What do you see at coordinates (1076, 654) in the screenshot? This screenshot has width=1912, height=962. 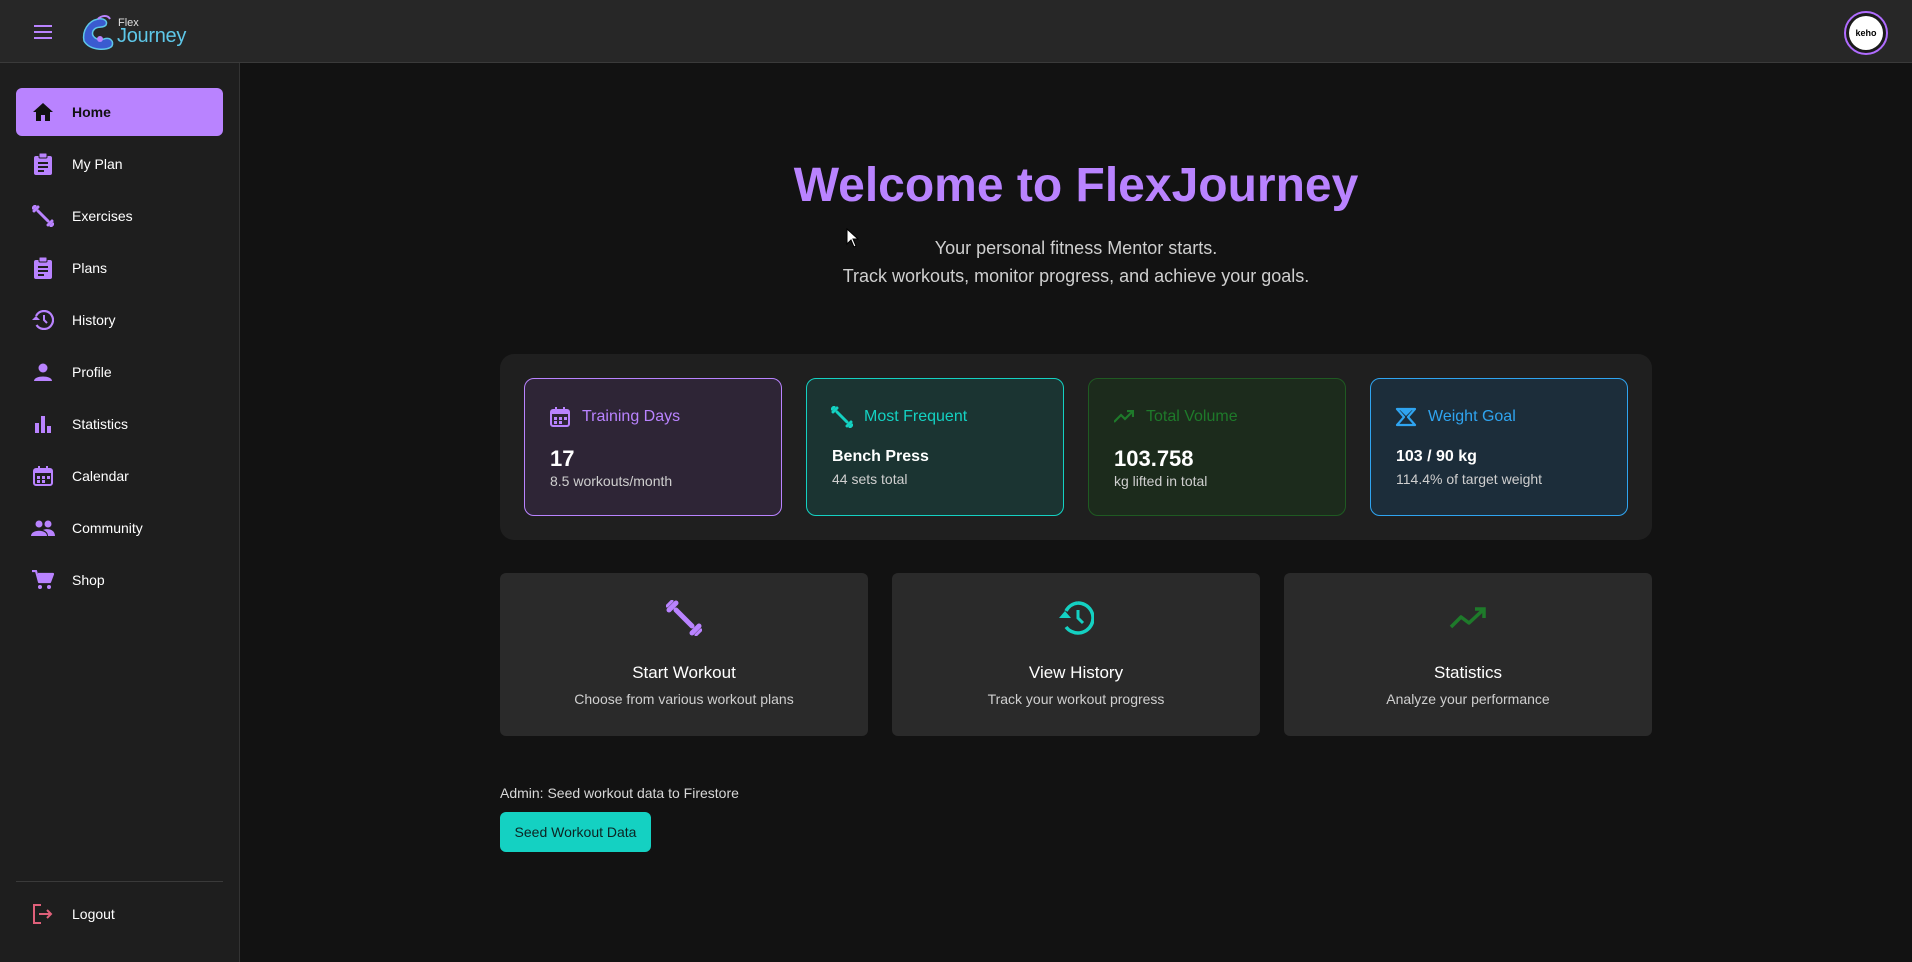 I see `view-history-card: View History Track your workout progress` at bounding box center [1076, 654].